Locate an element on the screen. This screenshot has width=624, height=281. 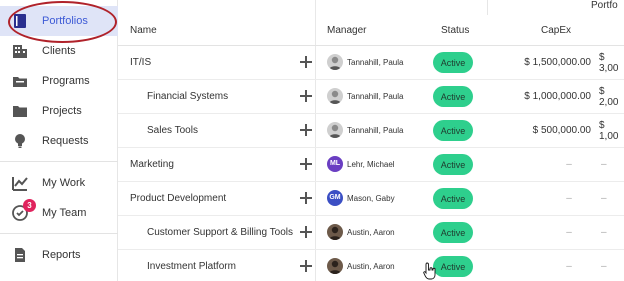
programs-folder-icon is located at coordinates (20, 82).